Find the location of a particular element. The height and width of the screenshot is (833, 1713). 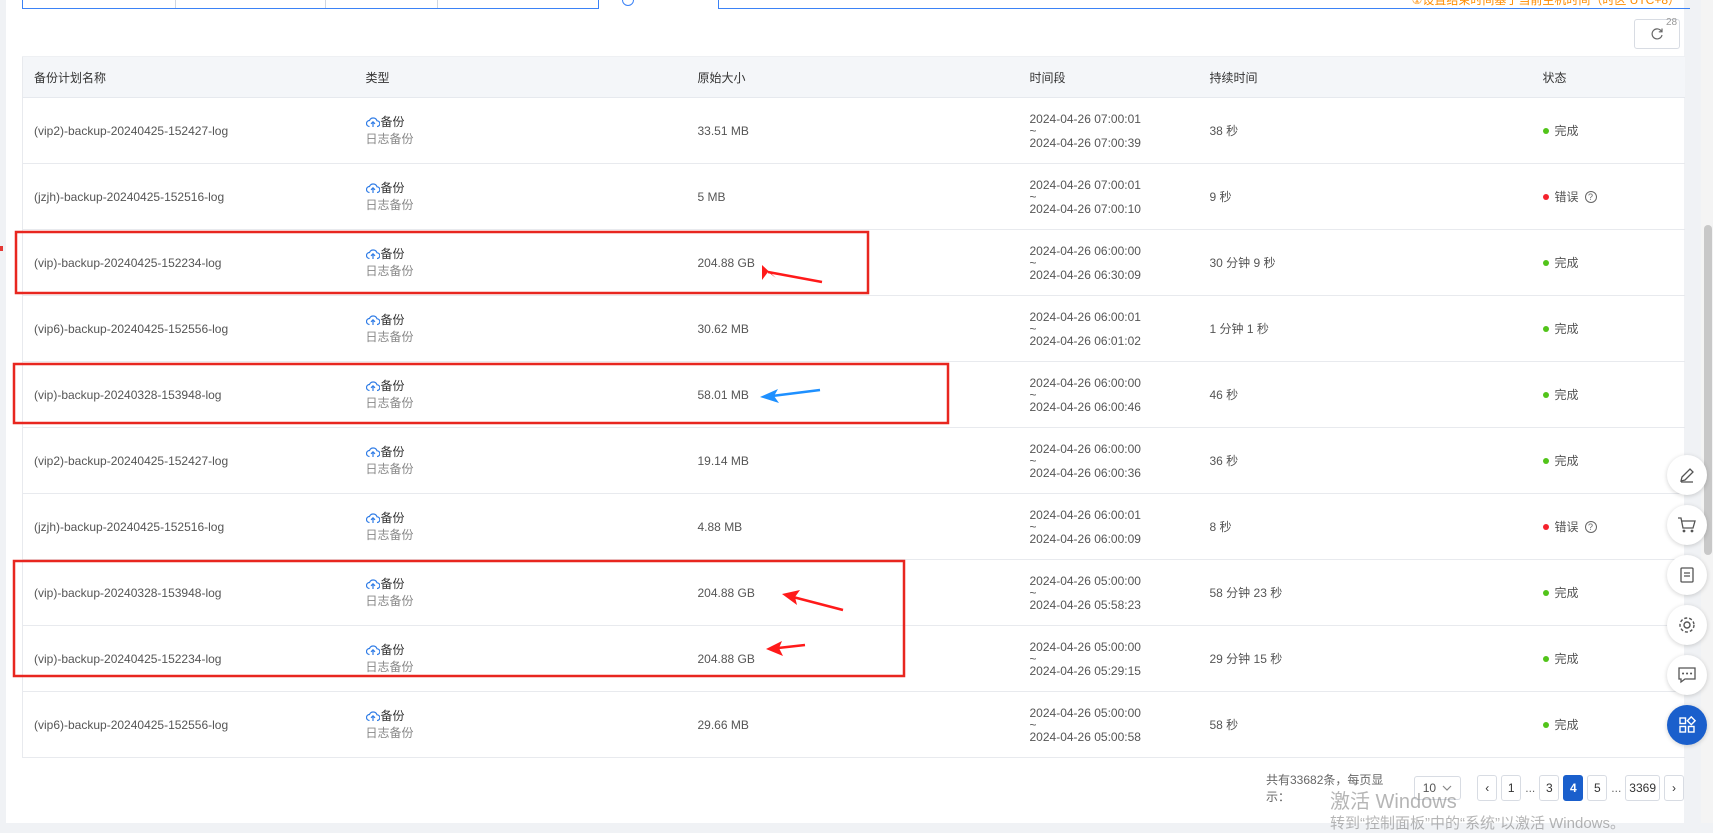

size-cell: 204.88 GB is located at coordinates (852, 592).